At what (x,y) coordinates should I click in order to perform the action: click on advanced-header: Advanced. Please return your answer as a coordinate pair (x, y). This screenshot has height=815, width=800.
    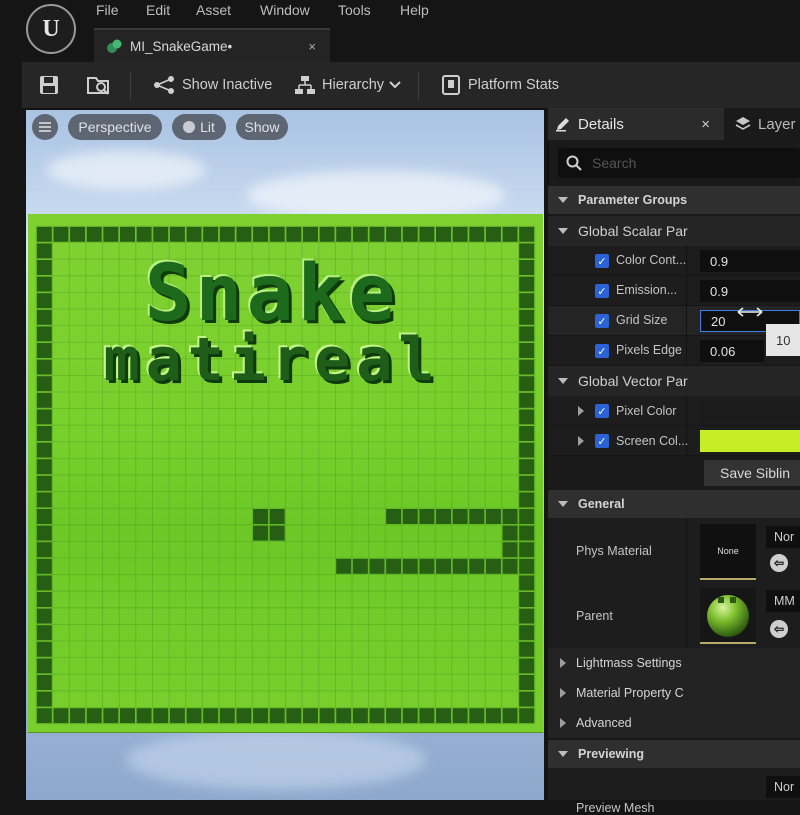
    Looking at the image, I should click on (674, 723).